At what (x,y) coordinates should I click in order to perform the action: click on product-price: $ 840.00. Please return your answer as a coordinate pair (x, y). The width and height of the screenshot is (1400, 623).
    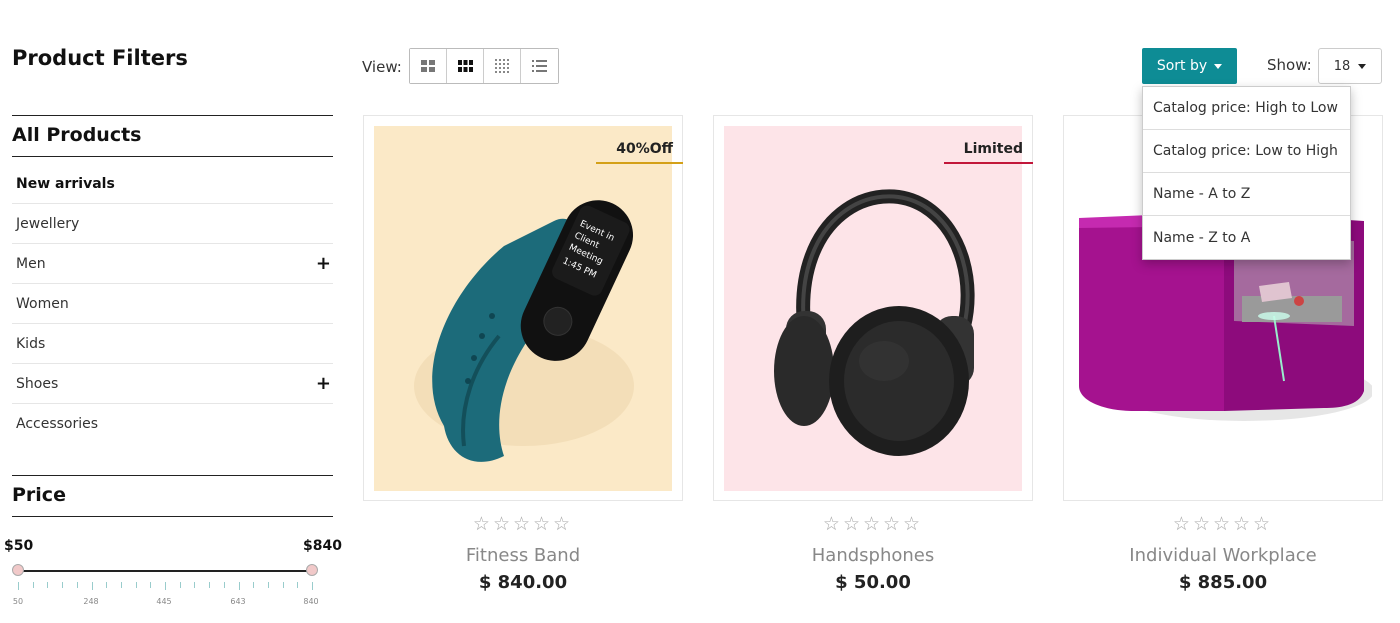
    Looking at the image, I should click on (523, 582).